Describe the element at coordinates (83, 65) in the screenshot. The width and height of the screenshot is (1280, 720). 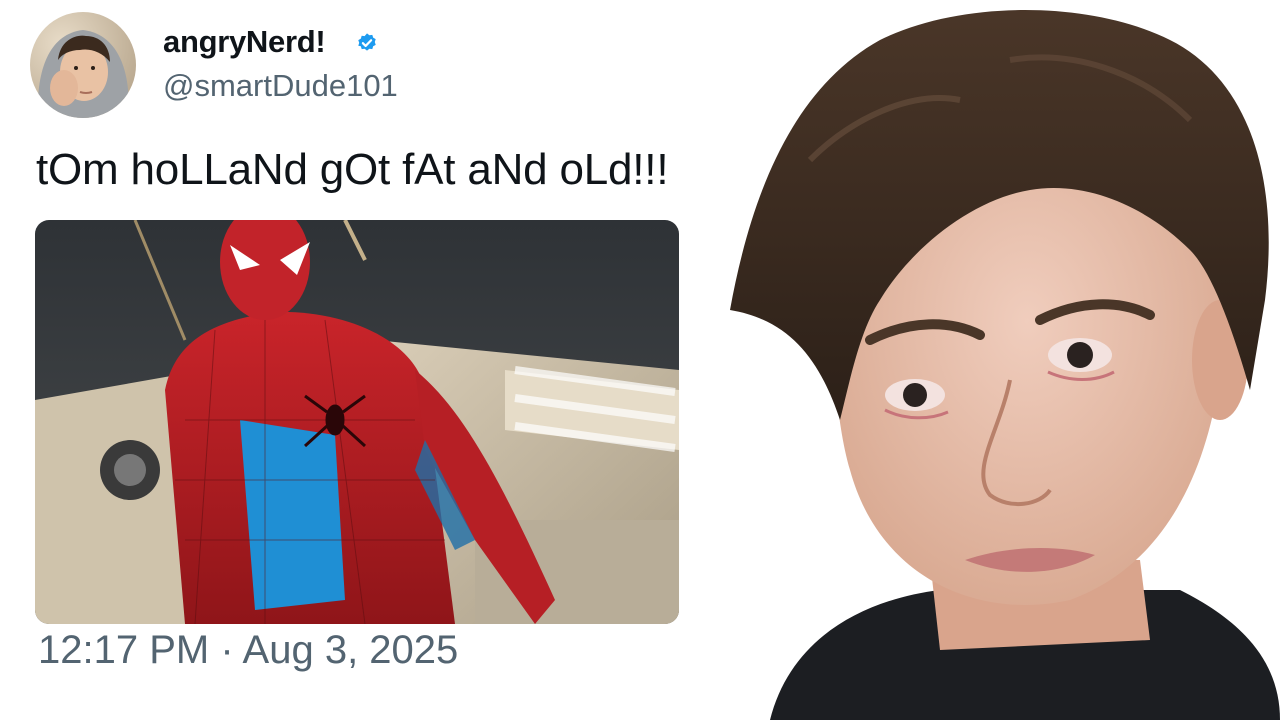
I see `author-avatar` at that location.